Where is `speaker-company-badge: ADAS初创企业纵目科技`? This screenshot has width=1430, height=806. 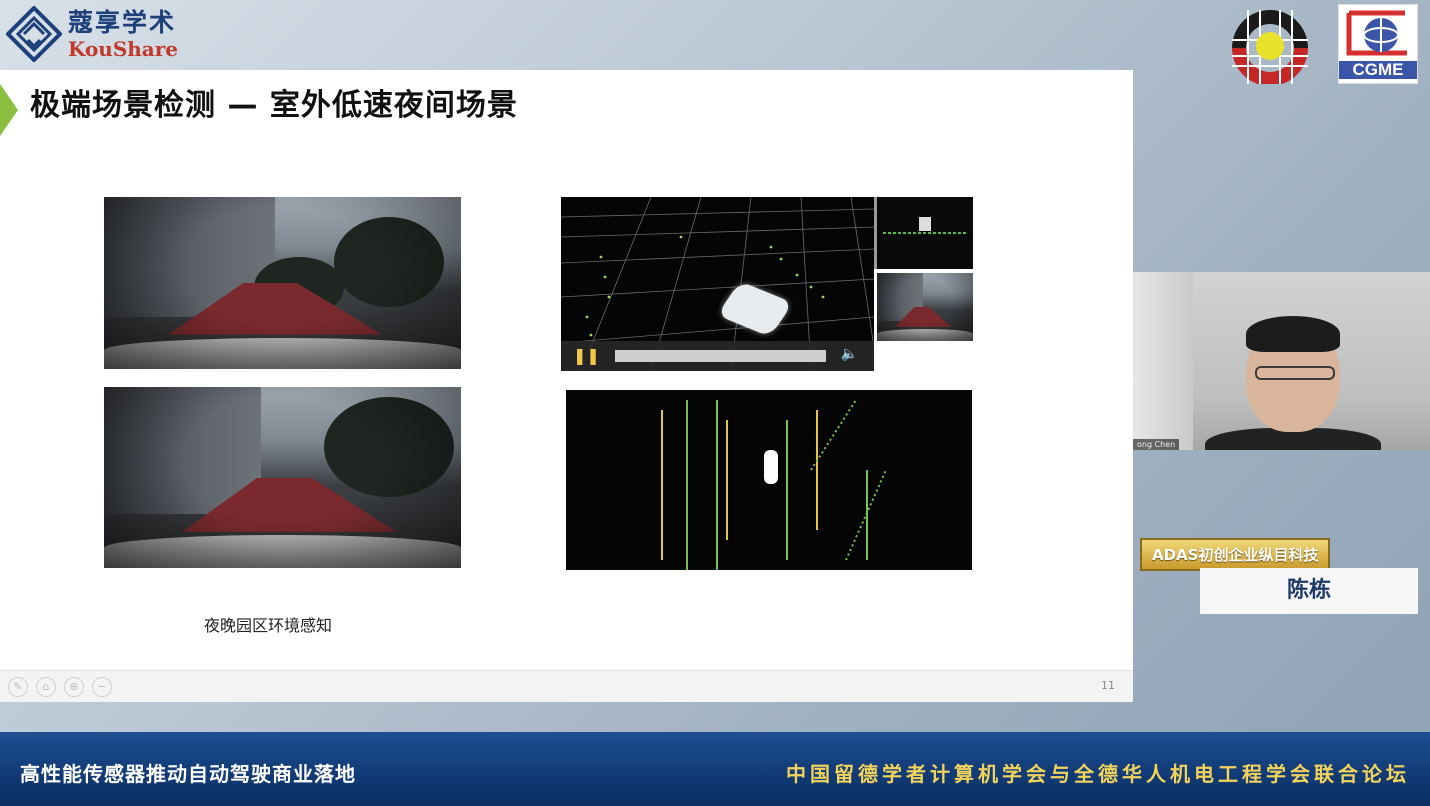
speaker-company-badge: ADAS初创企业纵目科技 is located at coordinates (1235, 554).